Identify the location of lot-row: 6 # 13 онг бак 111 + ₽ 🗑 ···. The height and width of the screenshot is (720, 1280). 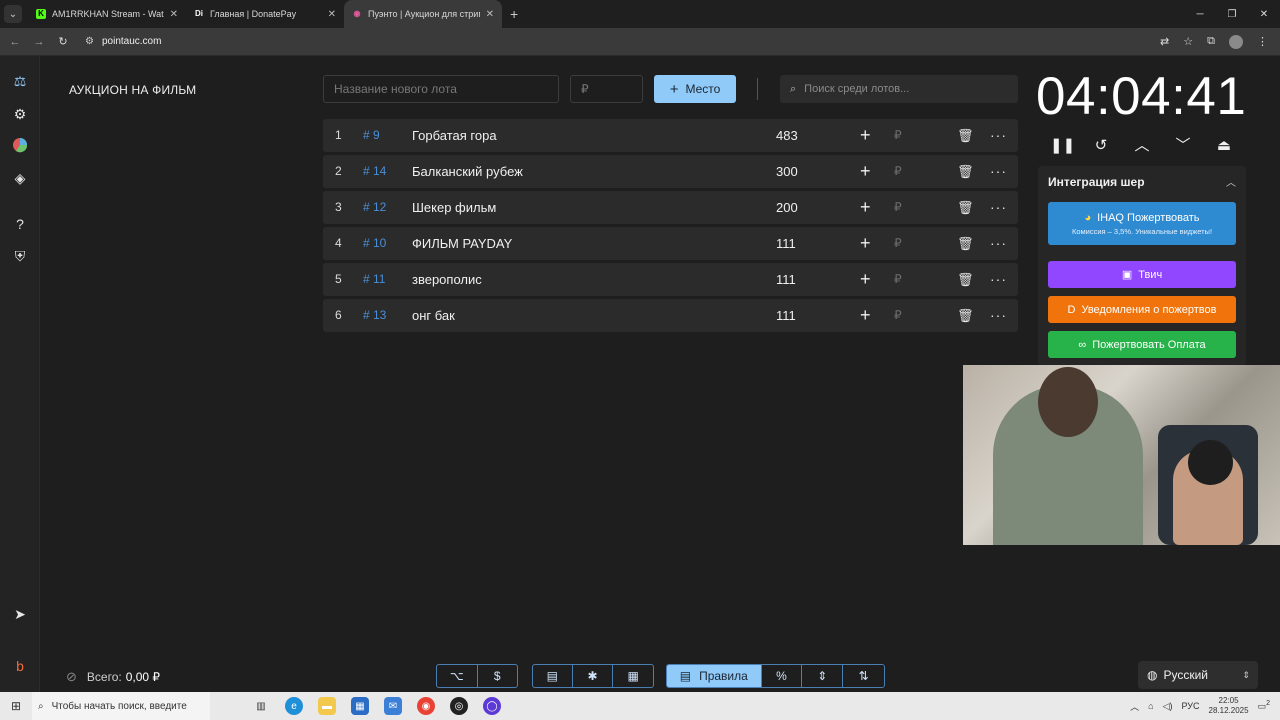
(670, 315).